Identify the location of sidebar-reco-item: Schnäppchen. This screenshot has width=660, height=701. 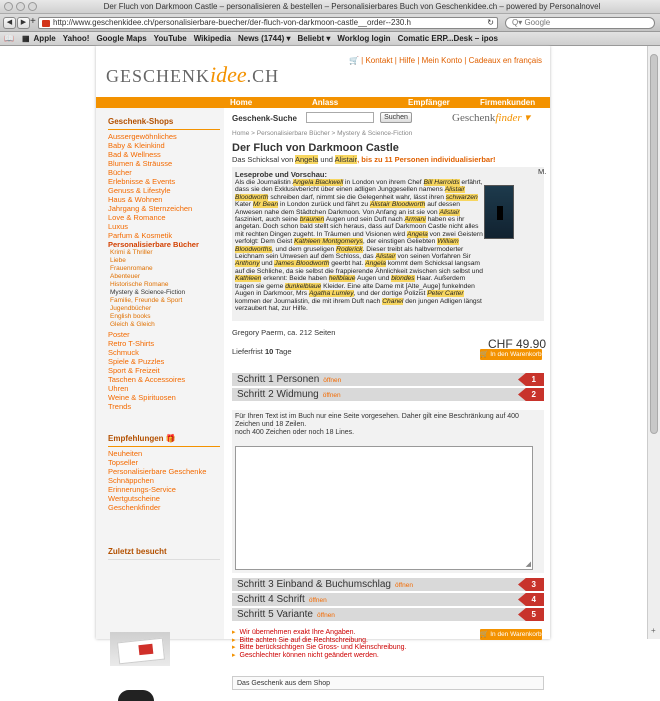
(165, 480).